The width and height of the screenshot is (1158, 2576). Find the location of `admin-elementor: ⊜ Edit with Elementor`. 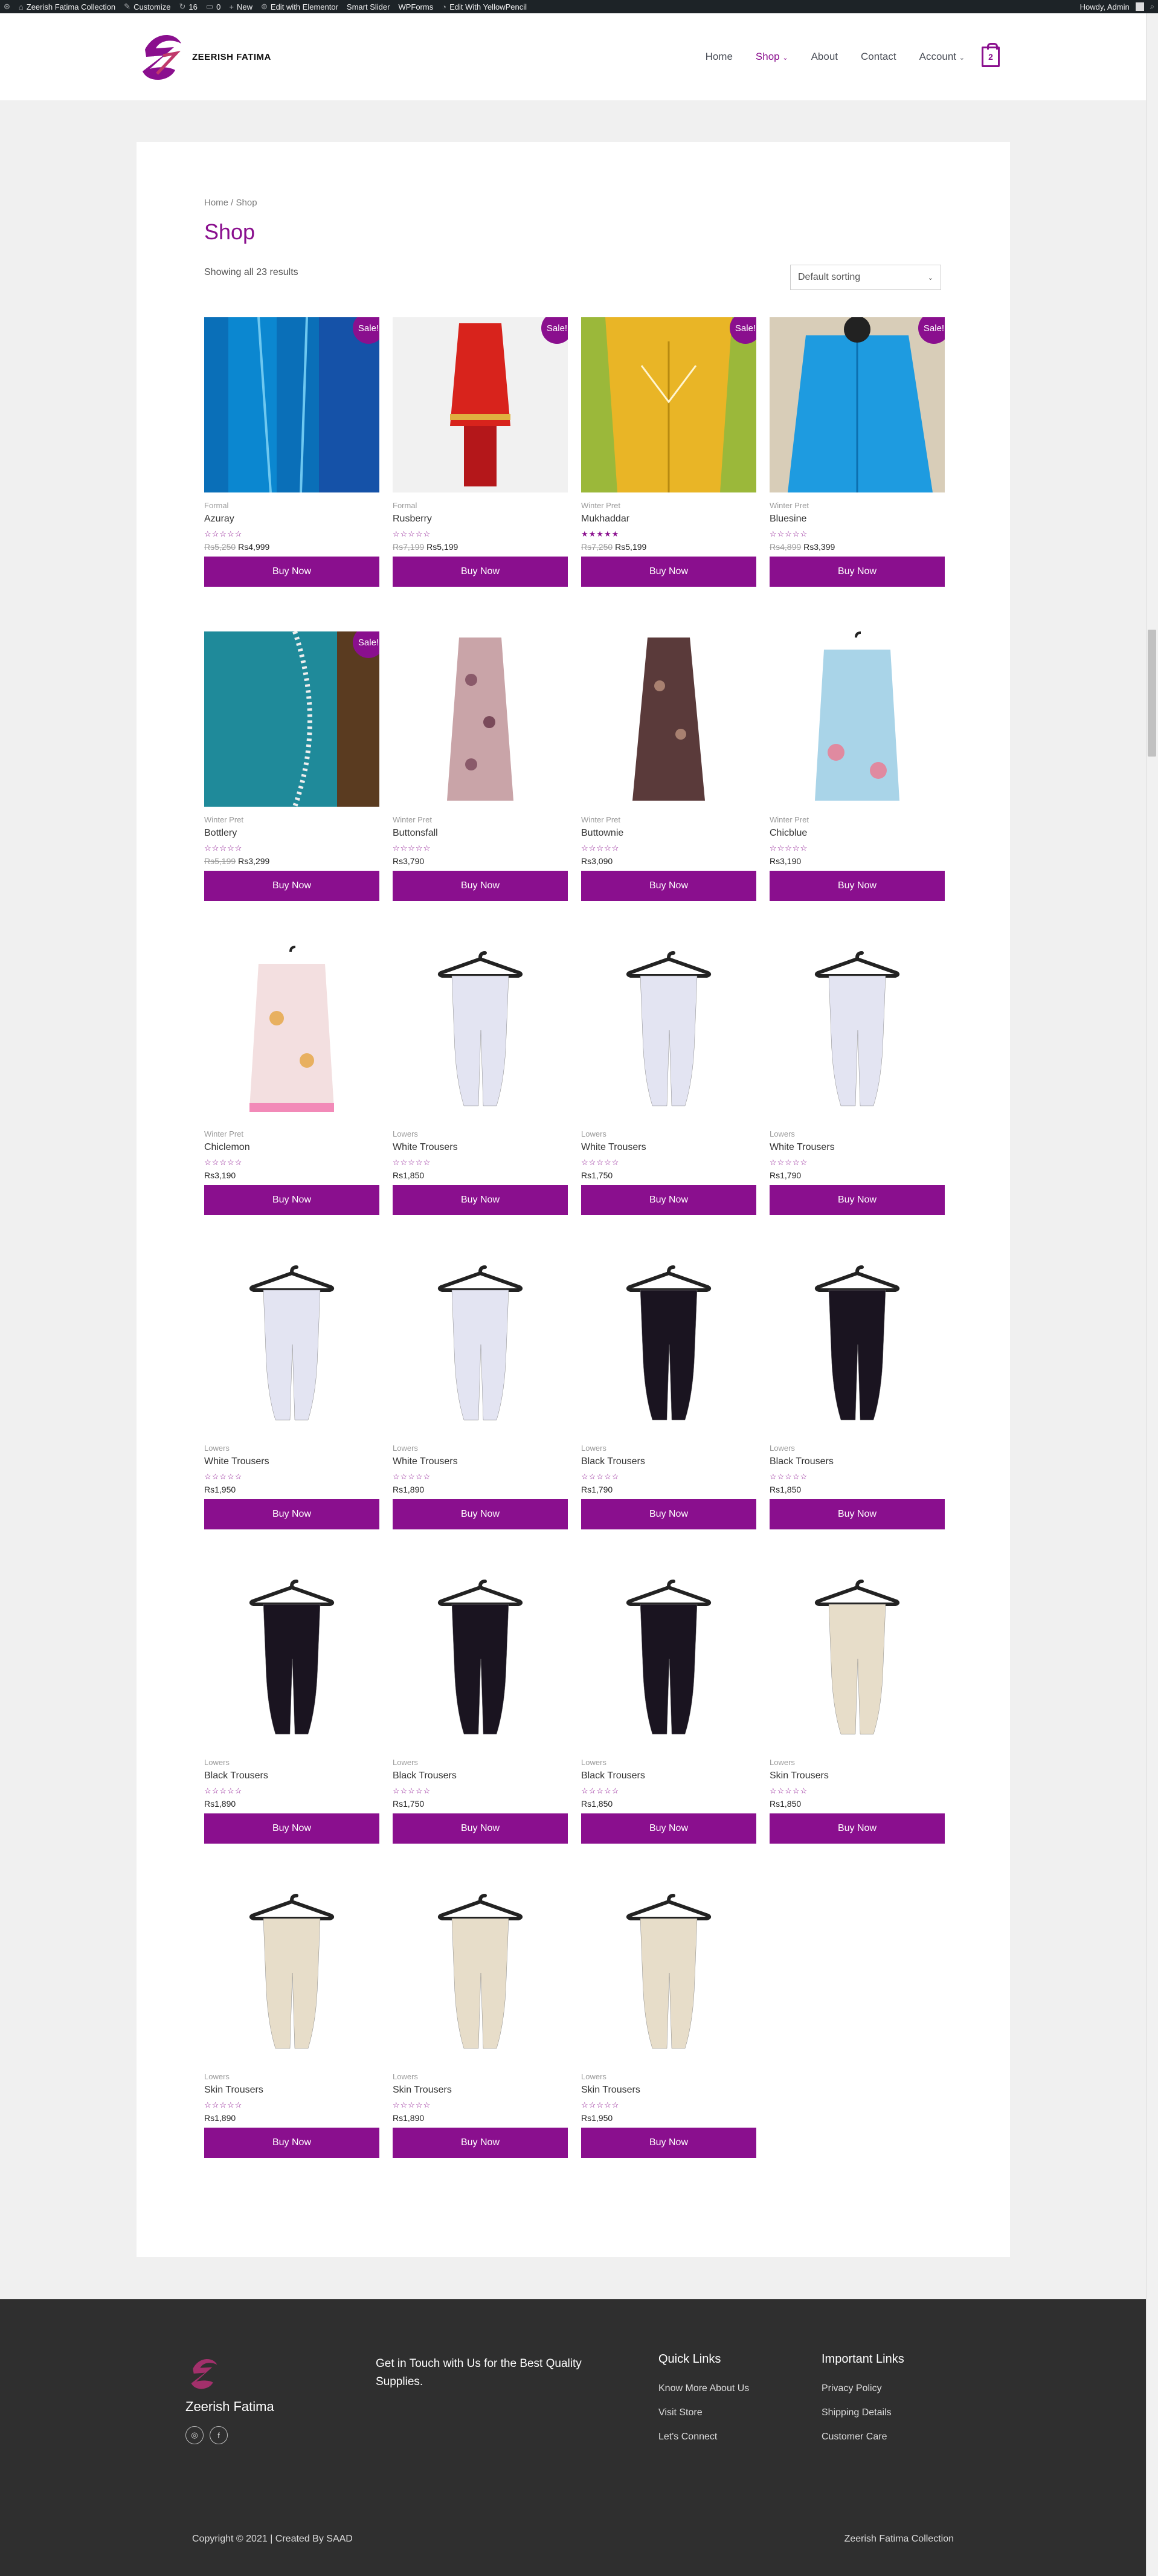

admin-elementor: ⊜ Edit with Elementor is located at coordinates (299, 7).